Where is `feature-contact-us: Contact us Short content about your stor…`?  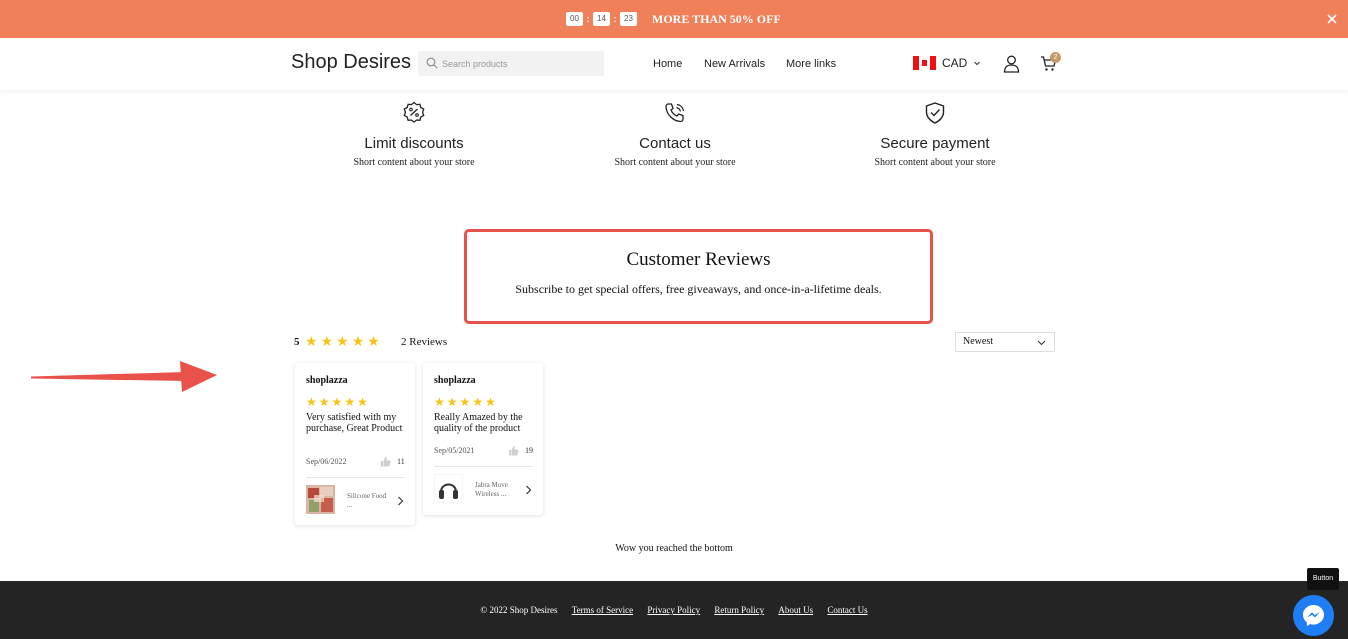
feature-contact-us: Contact us Short content about your stor… is located at coordinates (675, 134).